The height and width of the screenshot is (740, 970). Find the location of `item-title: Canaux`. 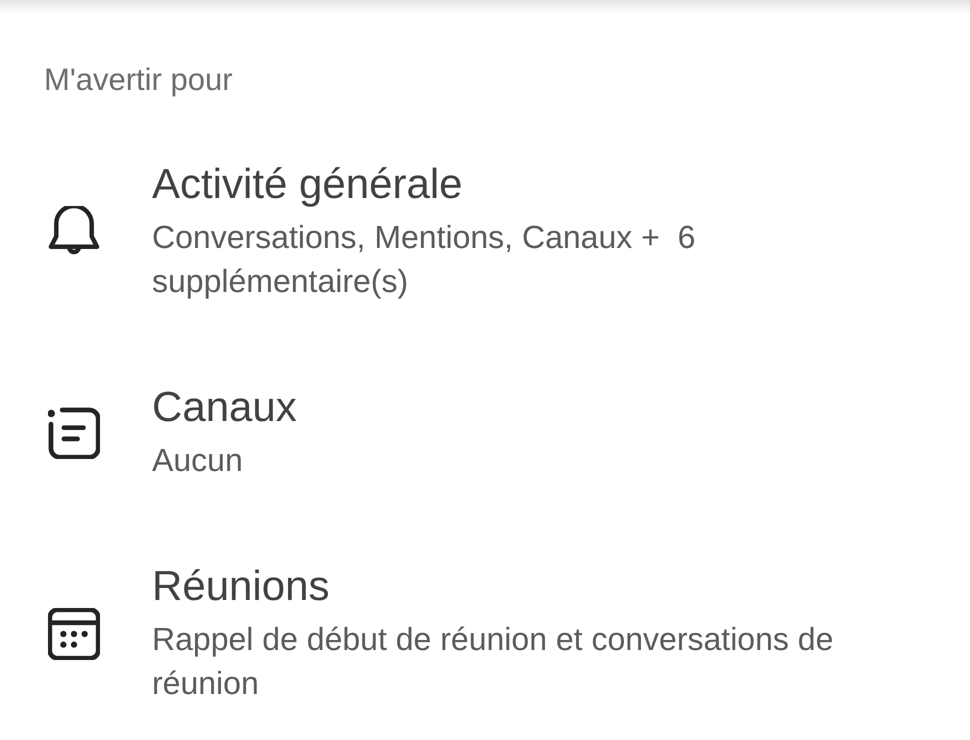

item-title: Canaux is located at coordinates (532, 407).